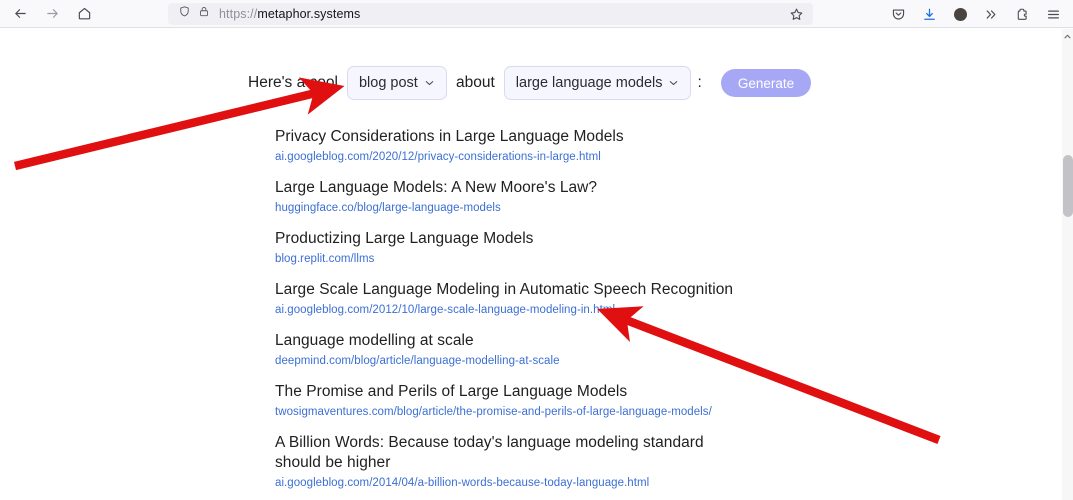 The height and width of the screenshot is (500, 1073). Describe the element at coordinates (293, 82) in the screenshot. I see `prompt-lead-text: Here's a cool` at that location.